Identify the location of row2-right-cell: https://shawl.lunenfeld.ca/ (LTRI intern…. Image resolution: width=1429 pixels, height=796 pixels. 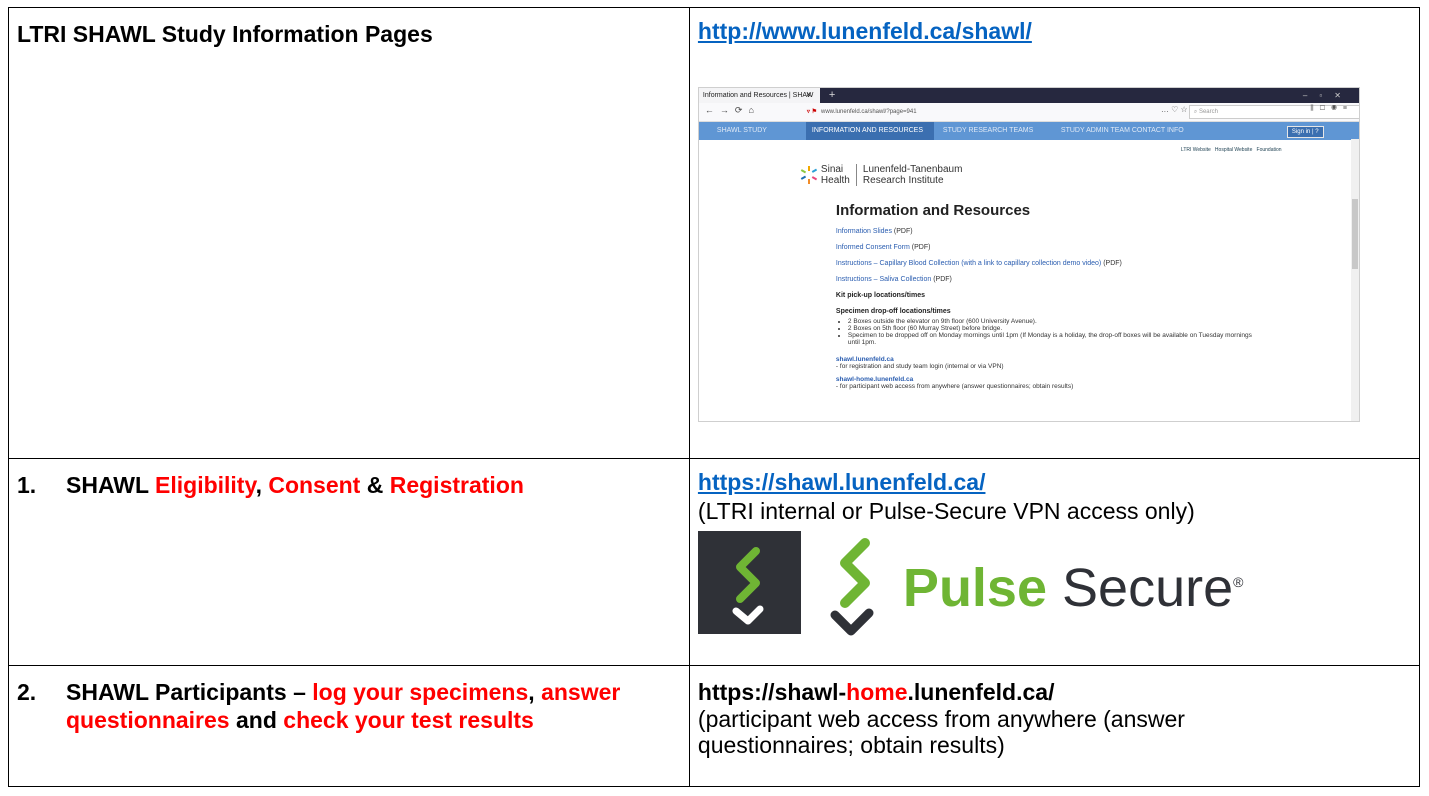
(1054, 562).